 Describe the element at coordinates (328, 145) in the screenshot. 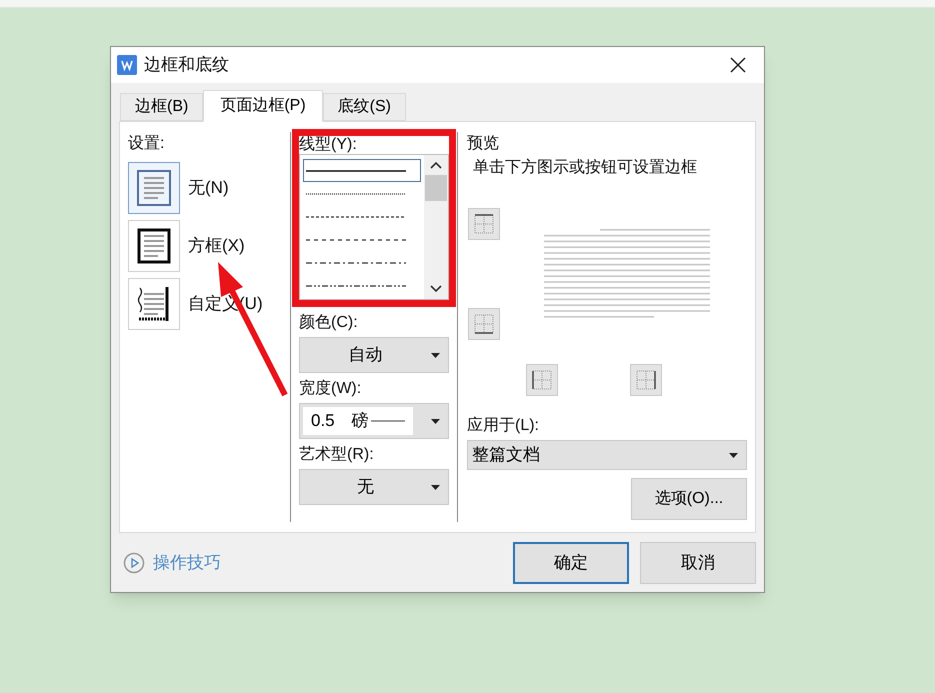

I see `line-style-label: 线型(Y):` at that location.